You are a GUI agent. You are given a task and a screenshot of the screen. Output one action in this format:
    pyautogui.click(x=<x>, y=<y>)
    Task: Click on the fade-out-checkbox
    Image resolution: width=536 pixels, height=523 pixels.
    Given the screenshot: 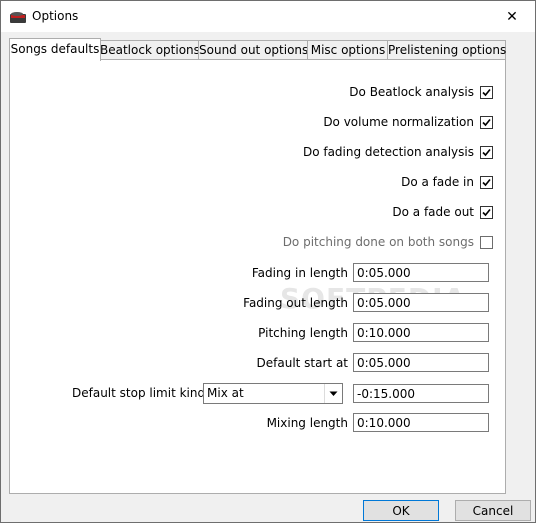 What is the action you would take?
    pyautogui.click(x=486, y=212)
    